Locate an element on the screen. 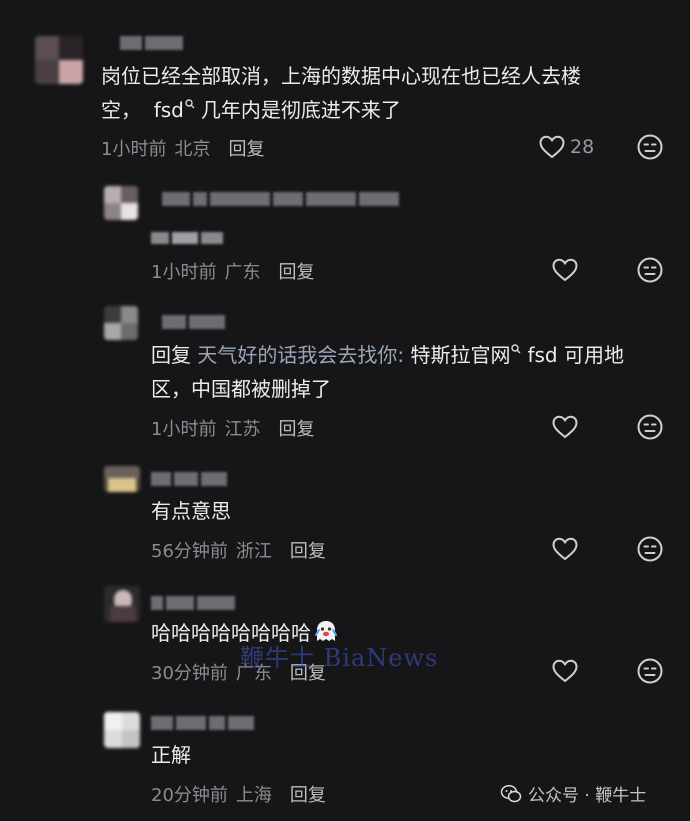  comment-meta: 1小时前 江苏 回复 is located at coordinates (232, 428).